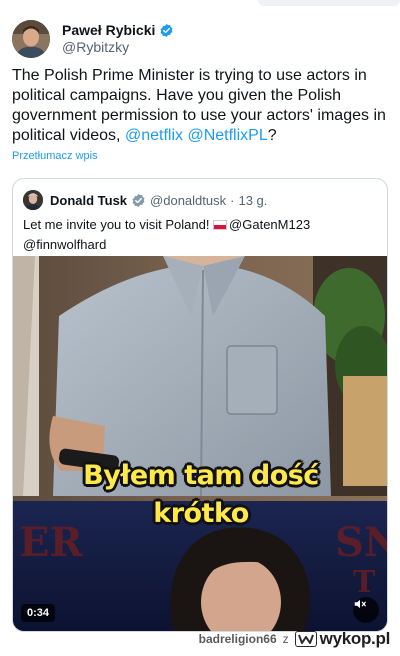 The width and height of the screenshot is (400, 656). I want to click on wykop-watermark: badreligion66 z wykop.pl, so click(294, 639).